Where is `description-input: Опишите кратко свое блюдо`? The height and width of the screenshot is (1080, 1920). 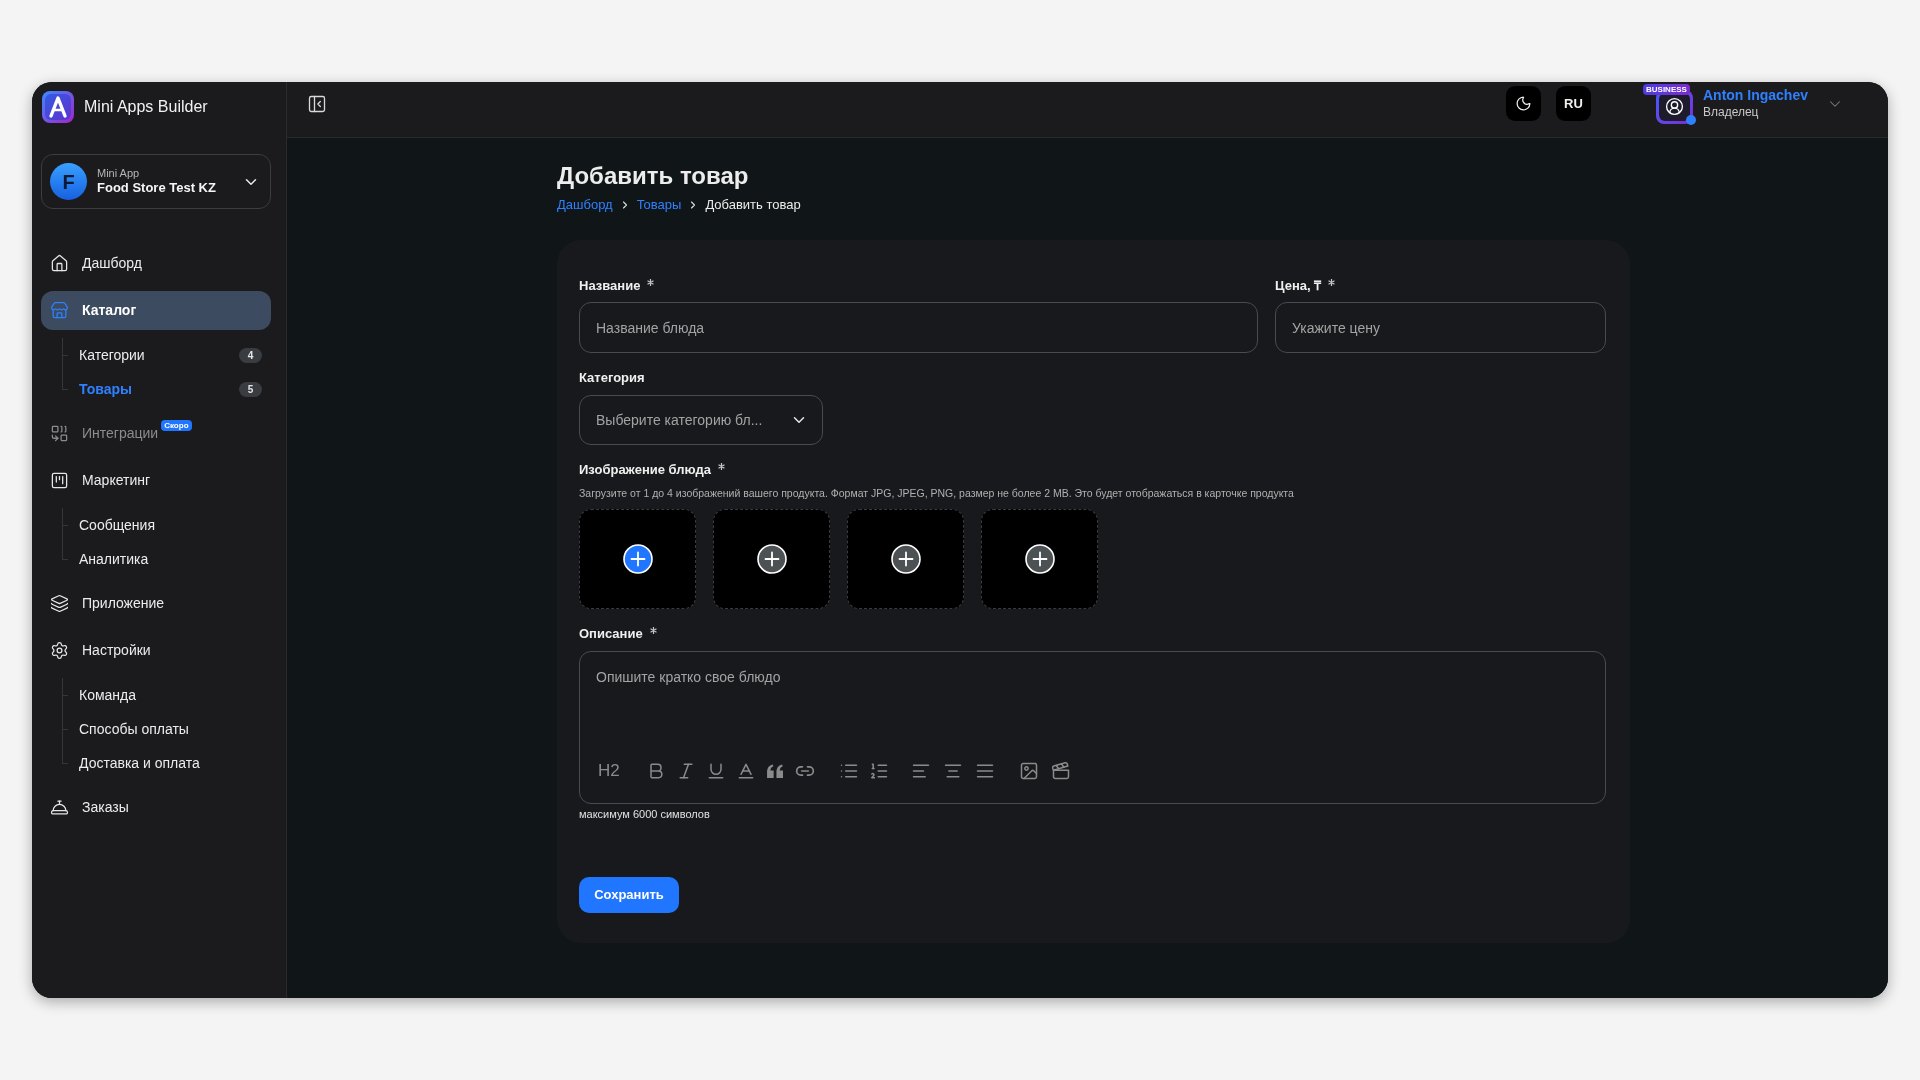 description-input: Опишите кратко свое блюдо is located at coordinates (1092, 712).